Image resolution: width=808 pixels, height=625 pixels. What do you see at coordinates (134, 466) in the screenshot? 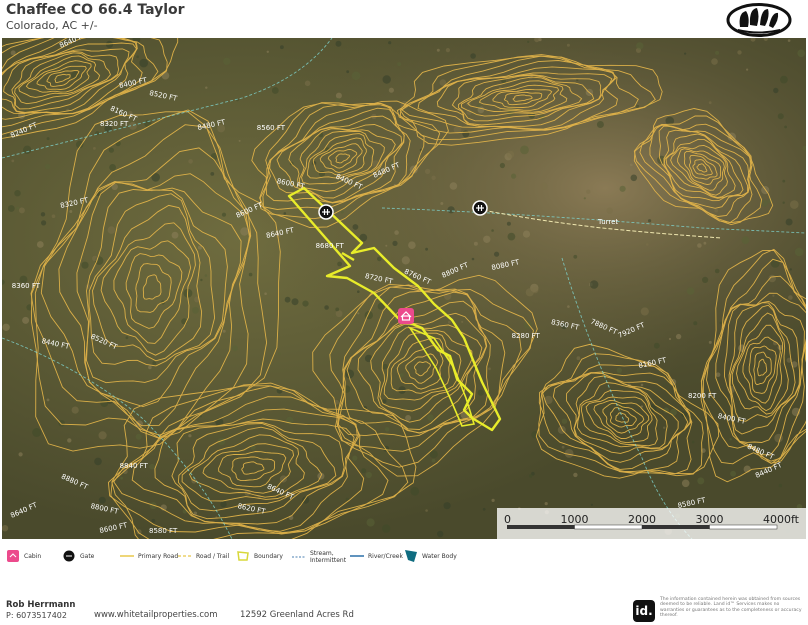
I see `contour-label: 8840 FT` at bounding box center [134, 466].